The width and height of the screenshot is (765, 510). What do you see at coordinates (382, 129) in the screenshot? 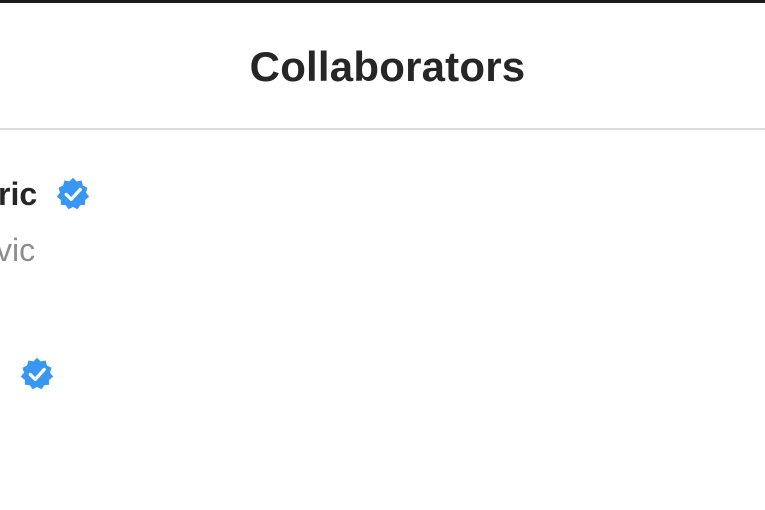
I see `header-divider` at bounding box center [382, 129].